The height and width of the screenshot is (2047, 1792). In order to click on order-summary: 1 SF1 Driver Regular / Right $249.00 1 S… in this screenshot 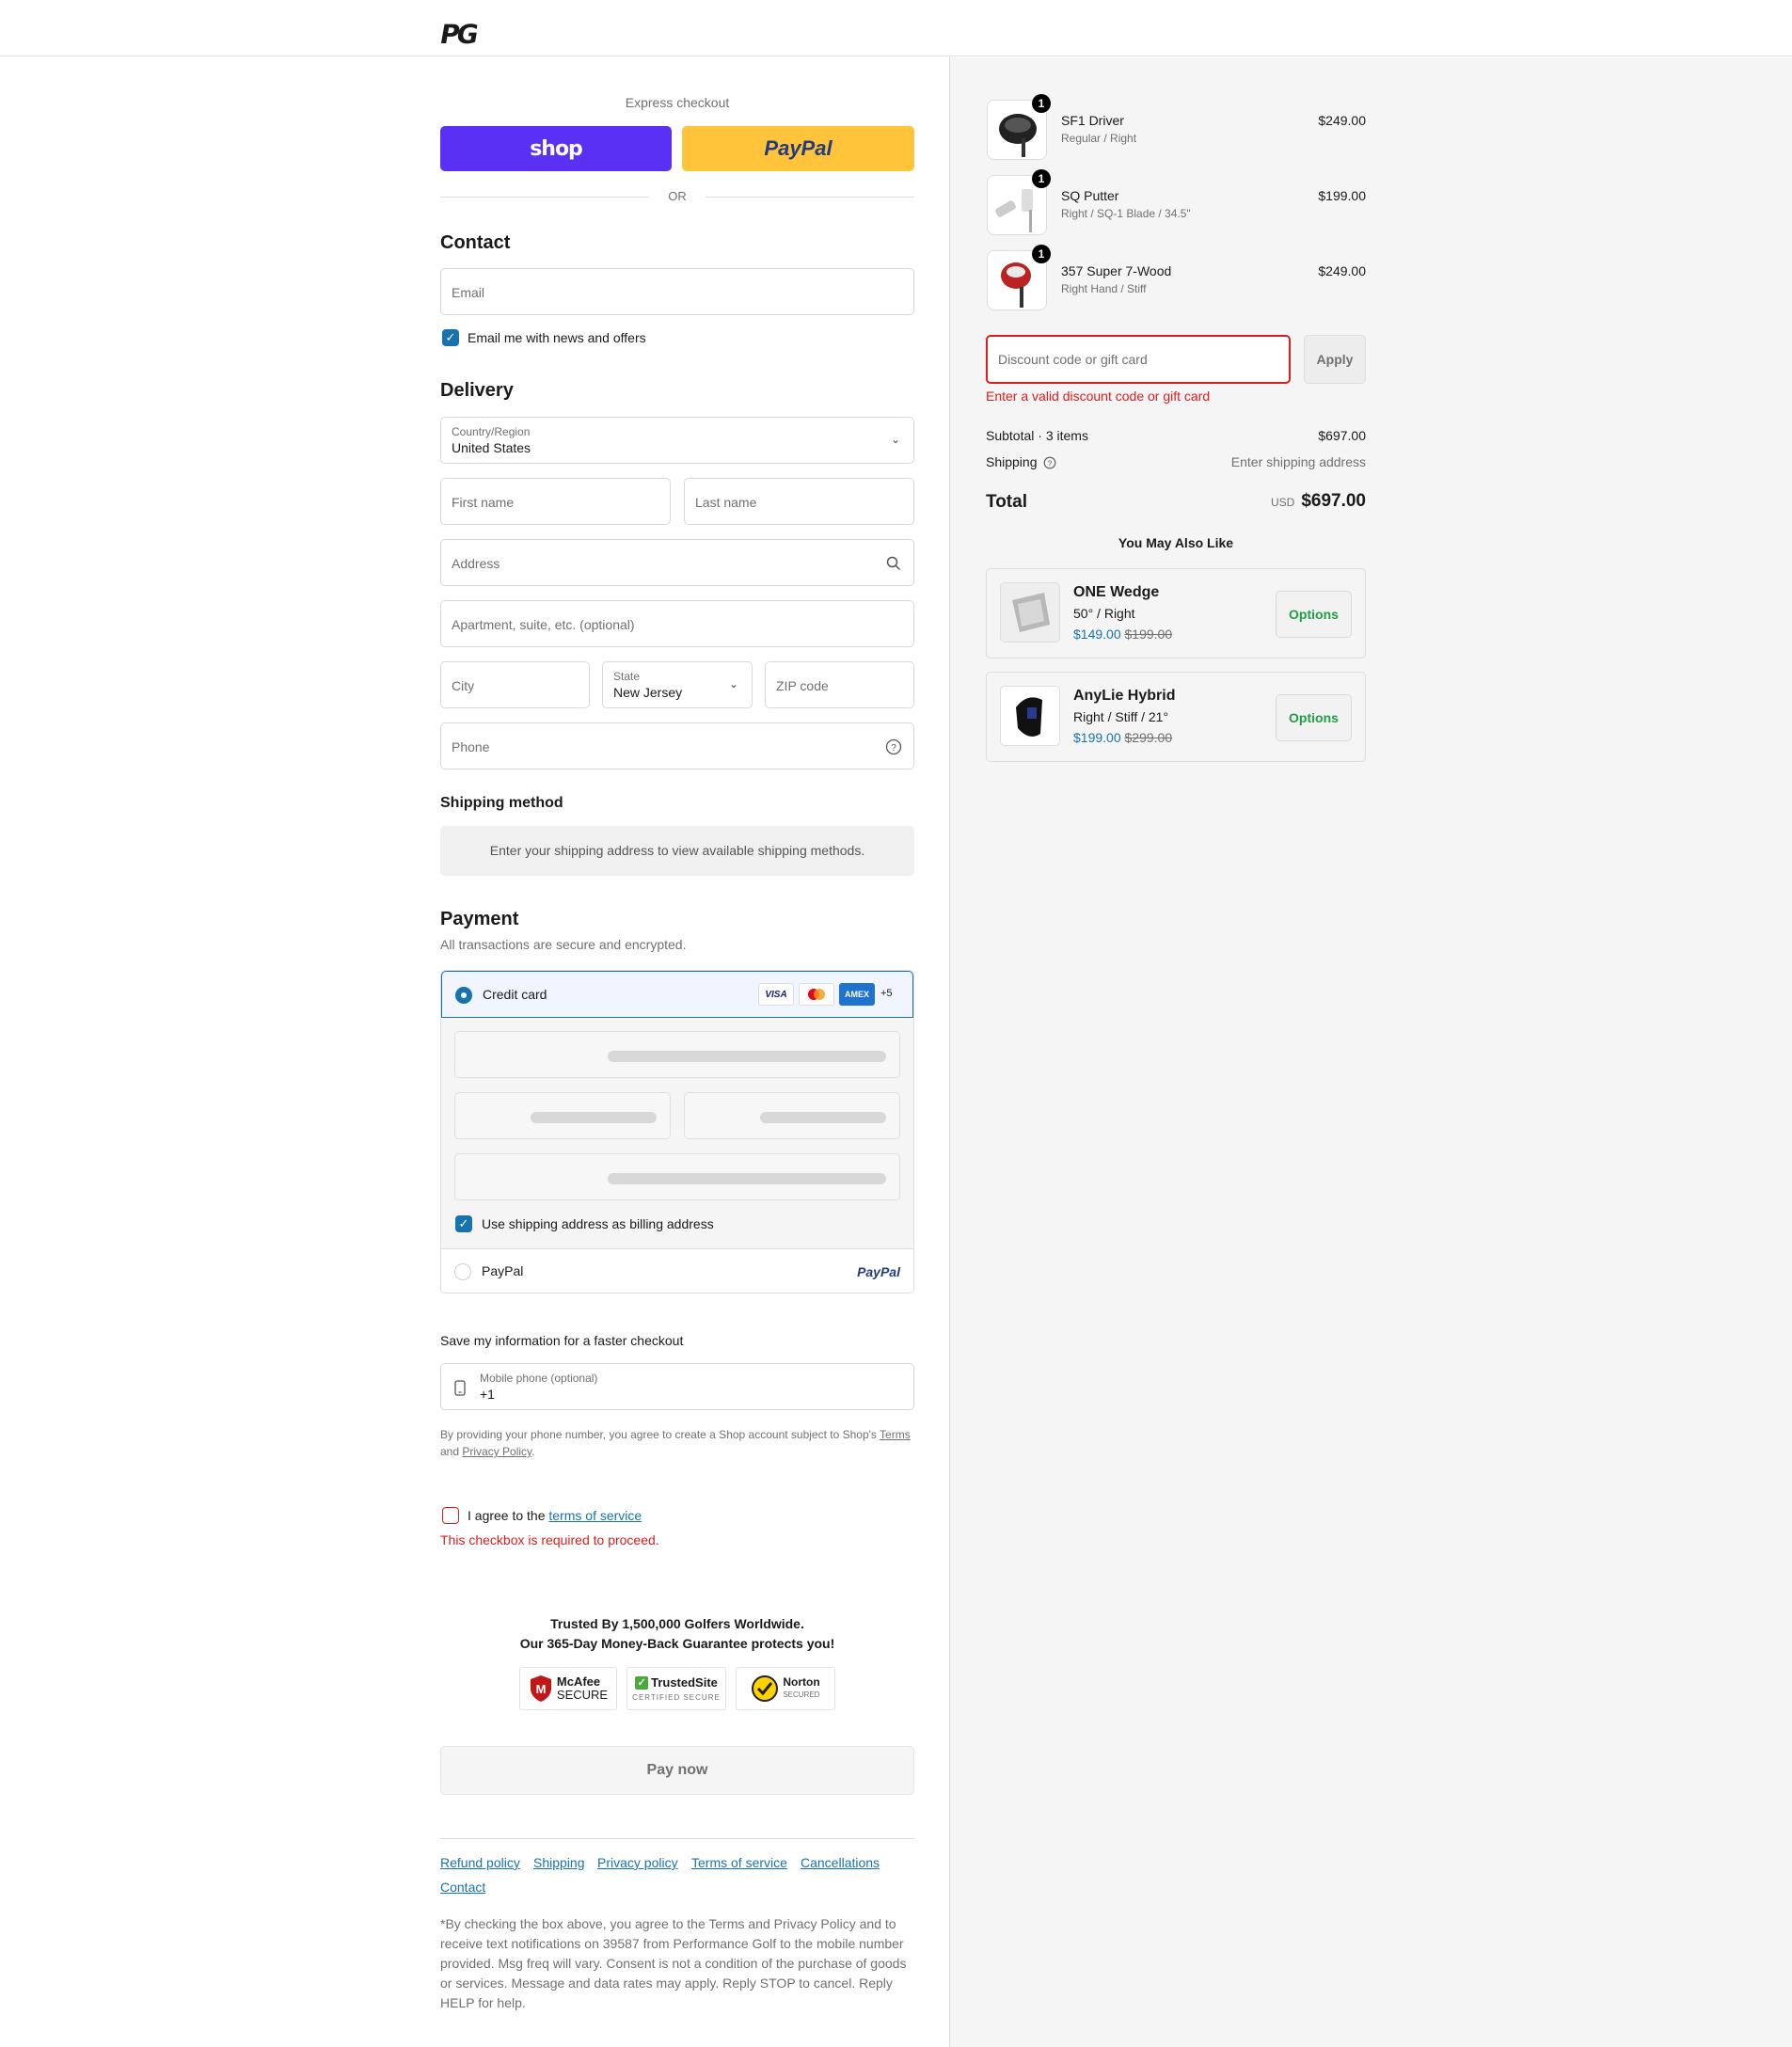, I will do `click(1176, 433)`.